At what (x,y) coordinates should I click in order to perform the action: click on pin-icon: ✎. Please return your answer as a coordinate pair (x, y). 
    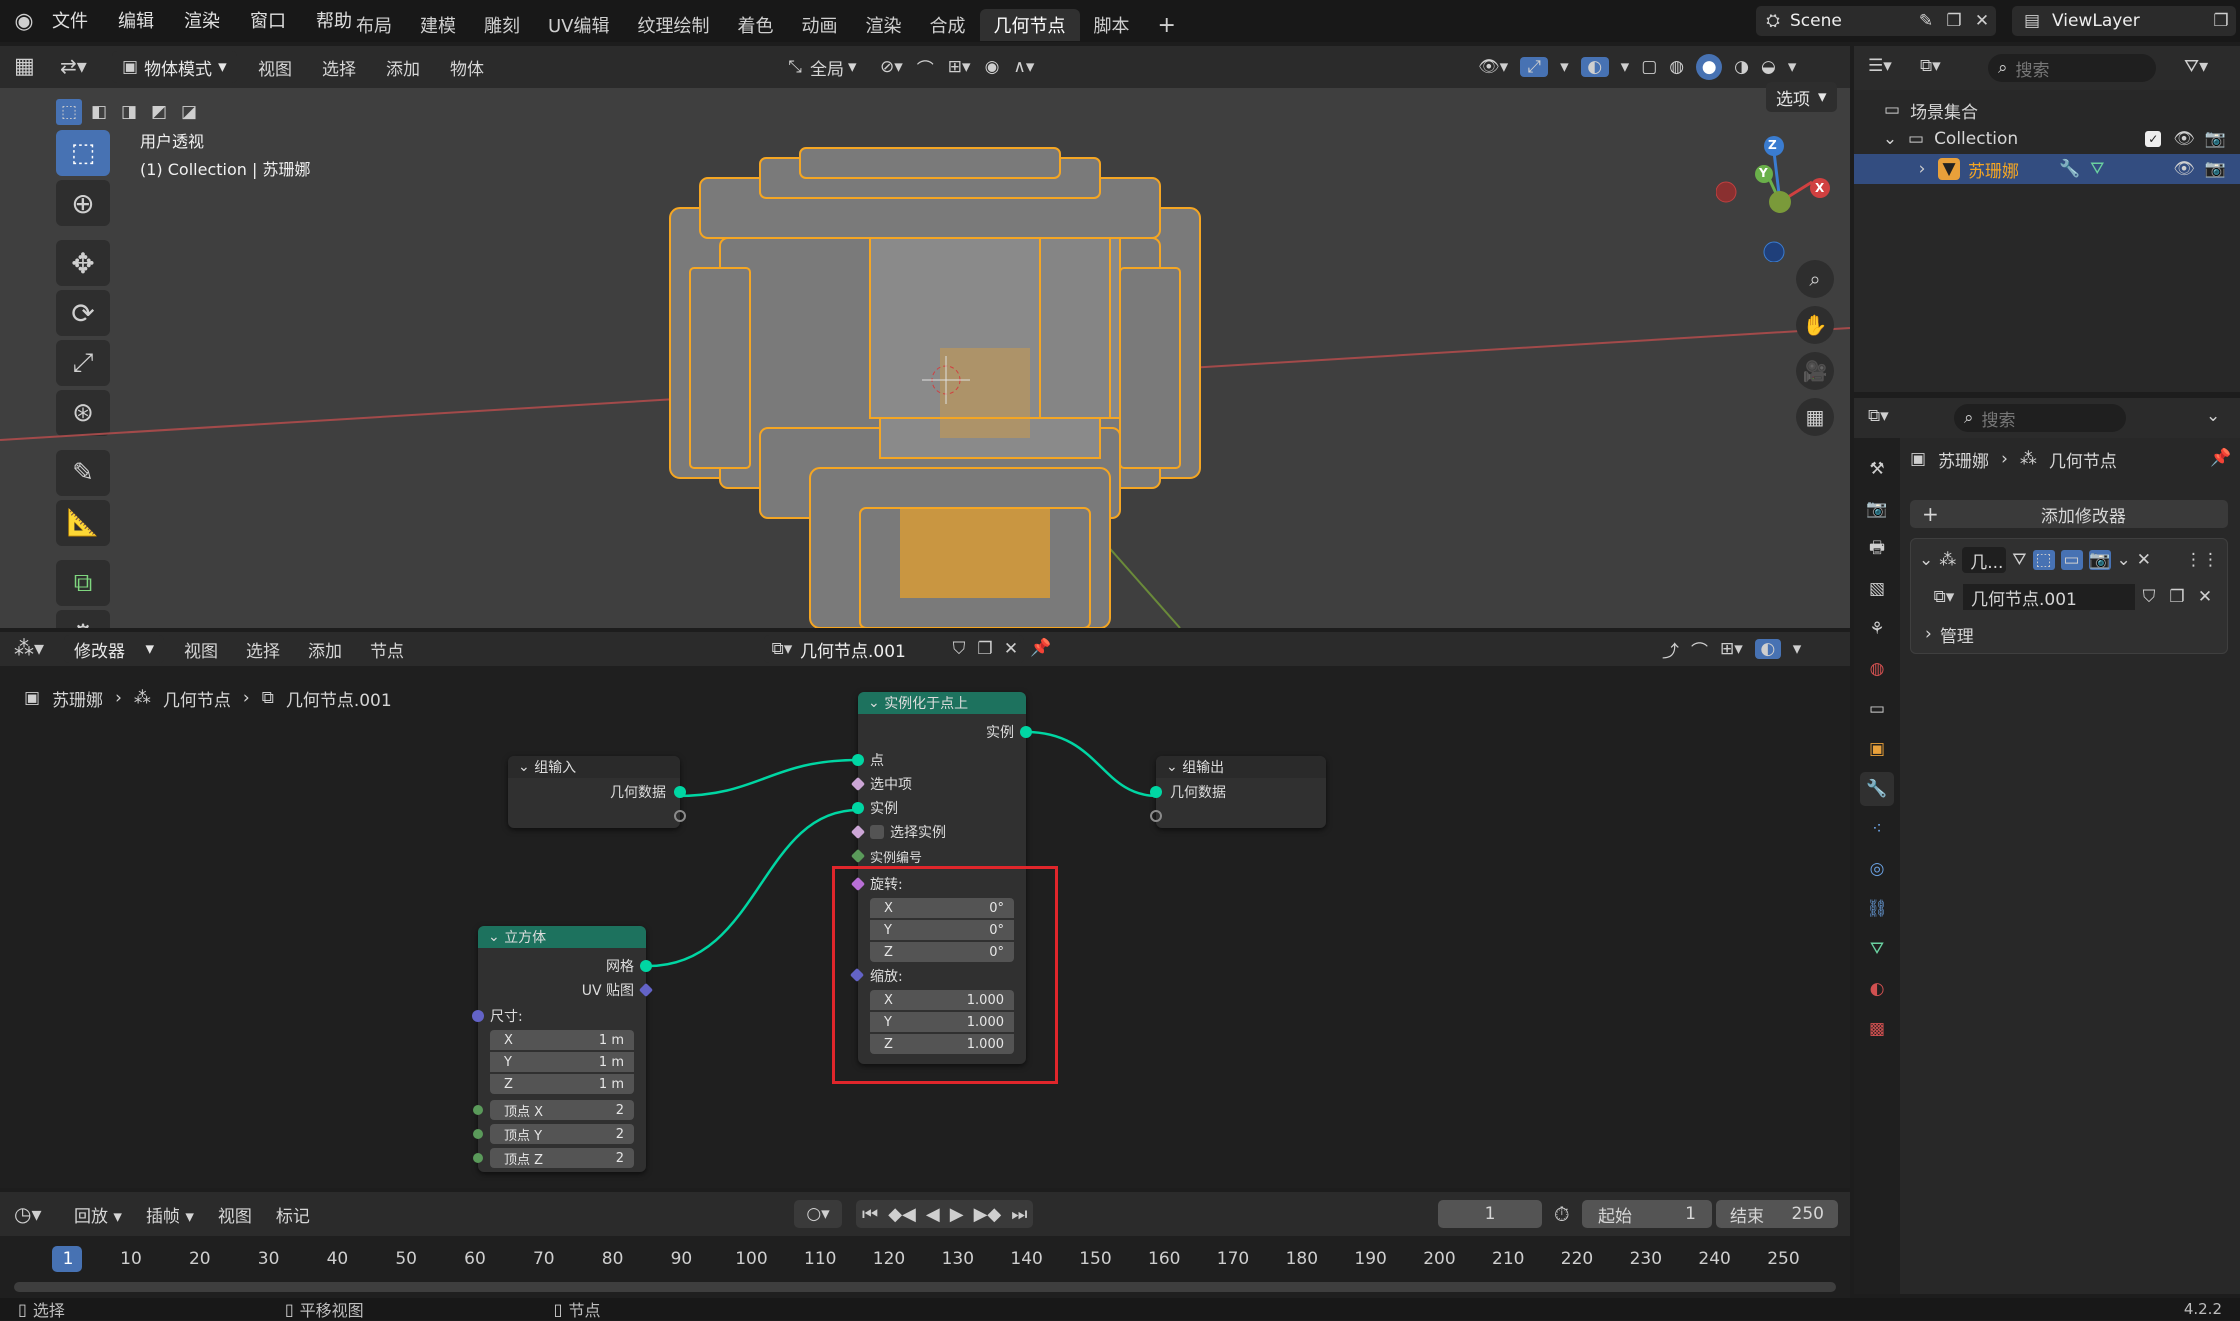
    Looking at the image, I should click on (1926, 21).